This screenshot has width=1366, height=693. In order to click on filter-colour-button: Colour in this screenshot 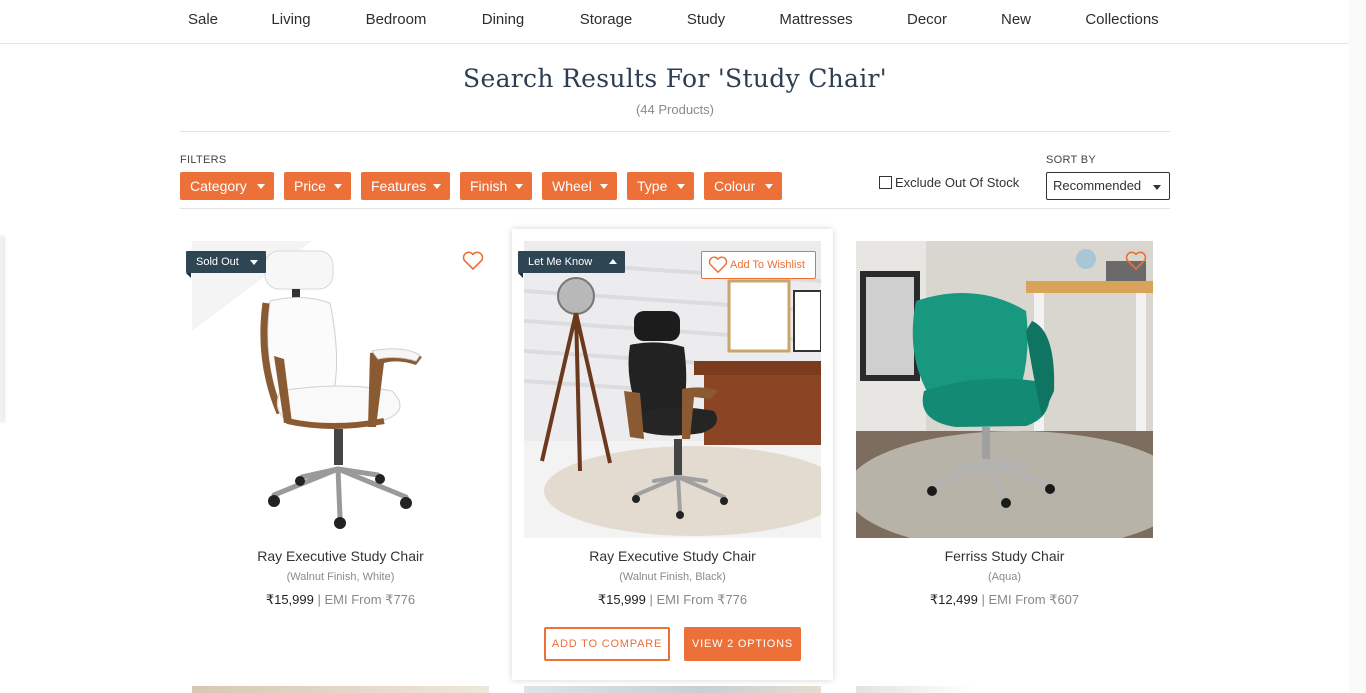, I will do `click(743, 186)`.